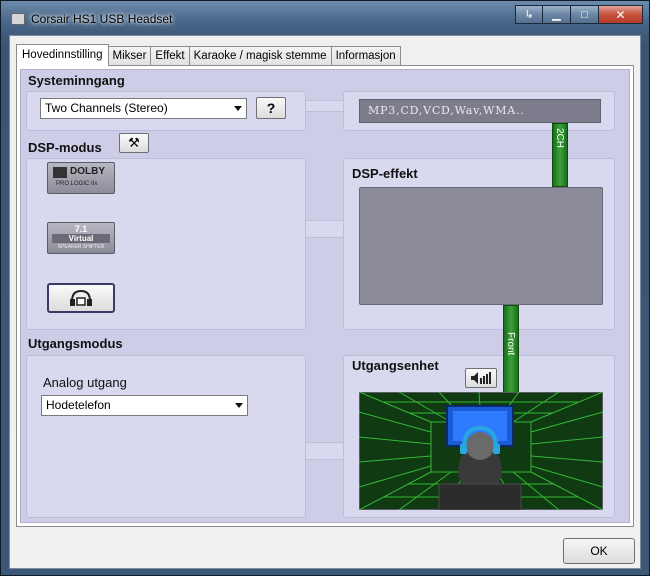  I want to click on tab-informasjon: Informasjon, so click(365, 56).